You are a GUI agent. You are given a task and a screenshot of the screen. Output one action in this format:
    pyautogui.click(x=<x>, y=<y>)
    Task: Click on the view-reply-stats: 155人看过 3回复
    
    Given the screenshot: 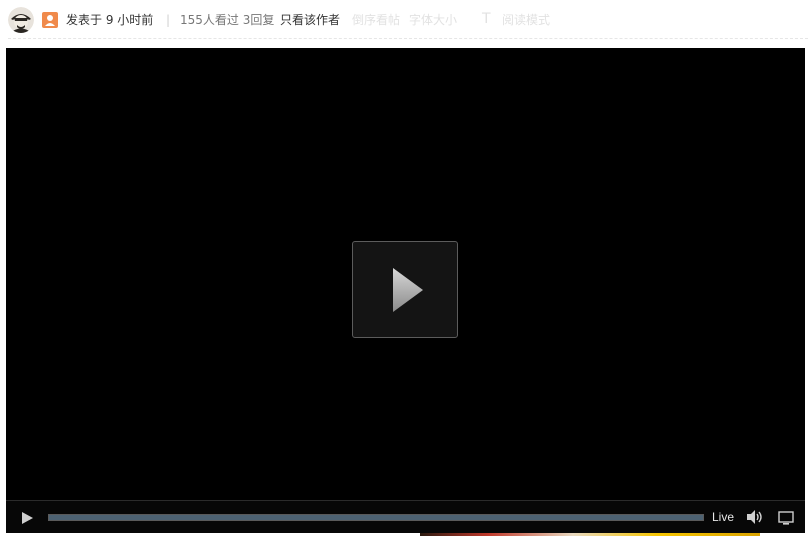 What is the action you would take?
    pyautogui.click(x=227, y=20)
    